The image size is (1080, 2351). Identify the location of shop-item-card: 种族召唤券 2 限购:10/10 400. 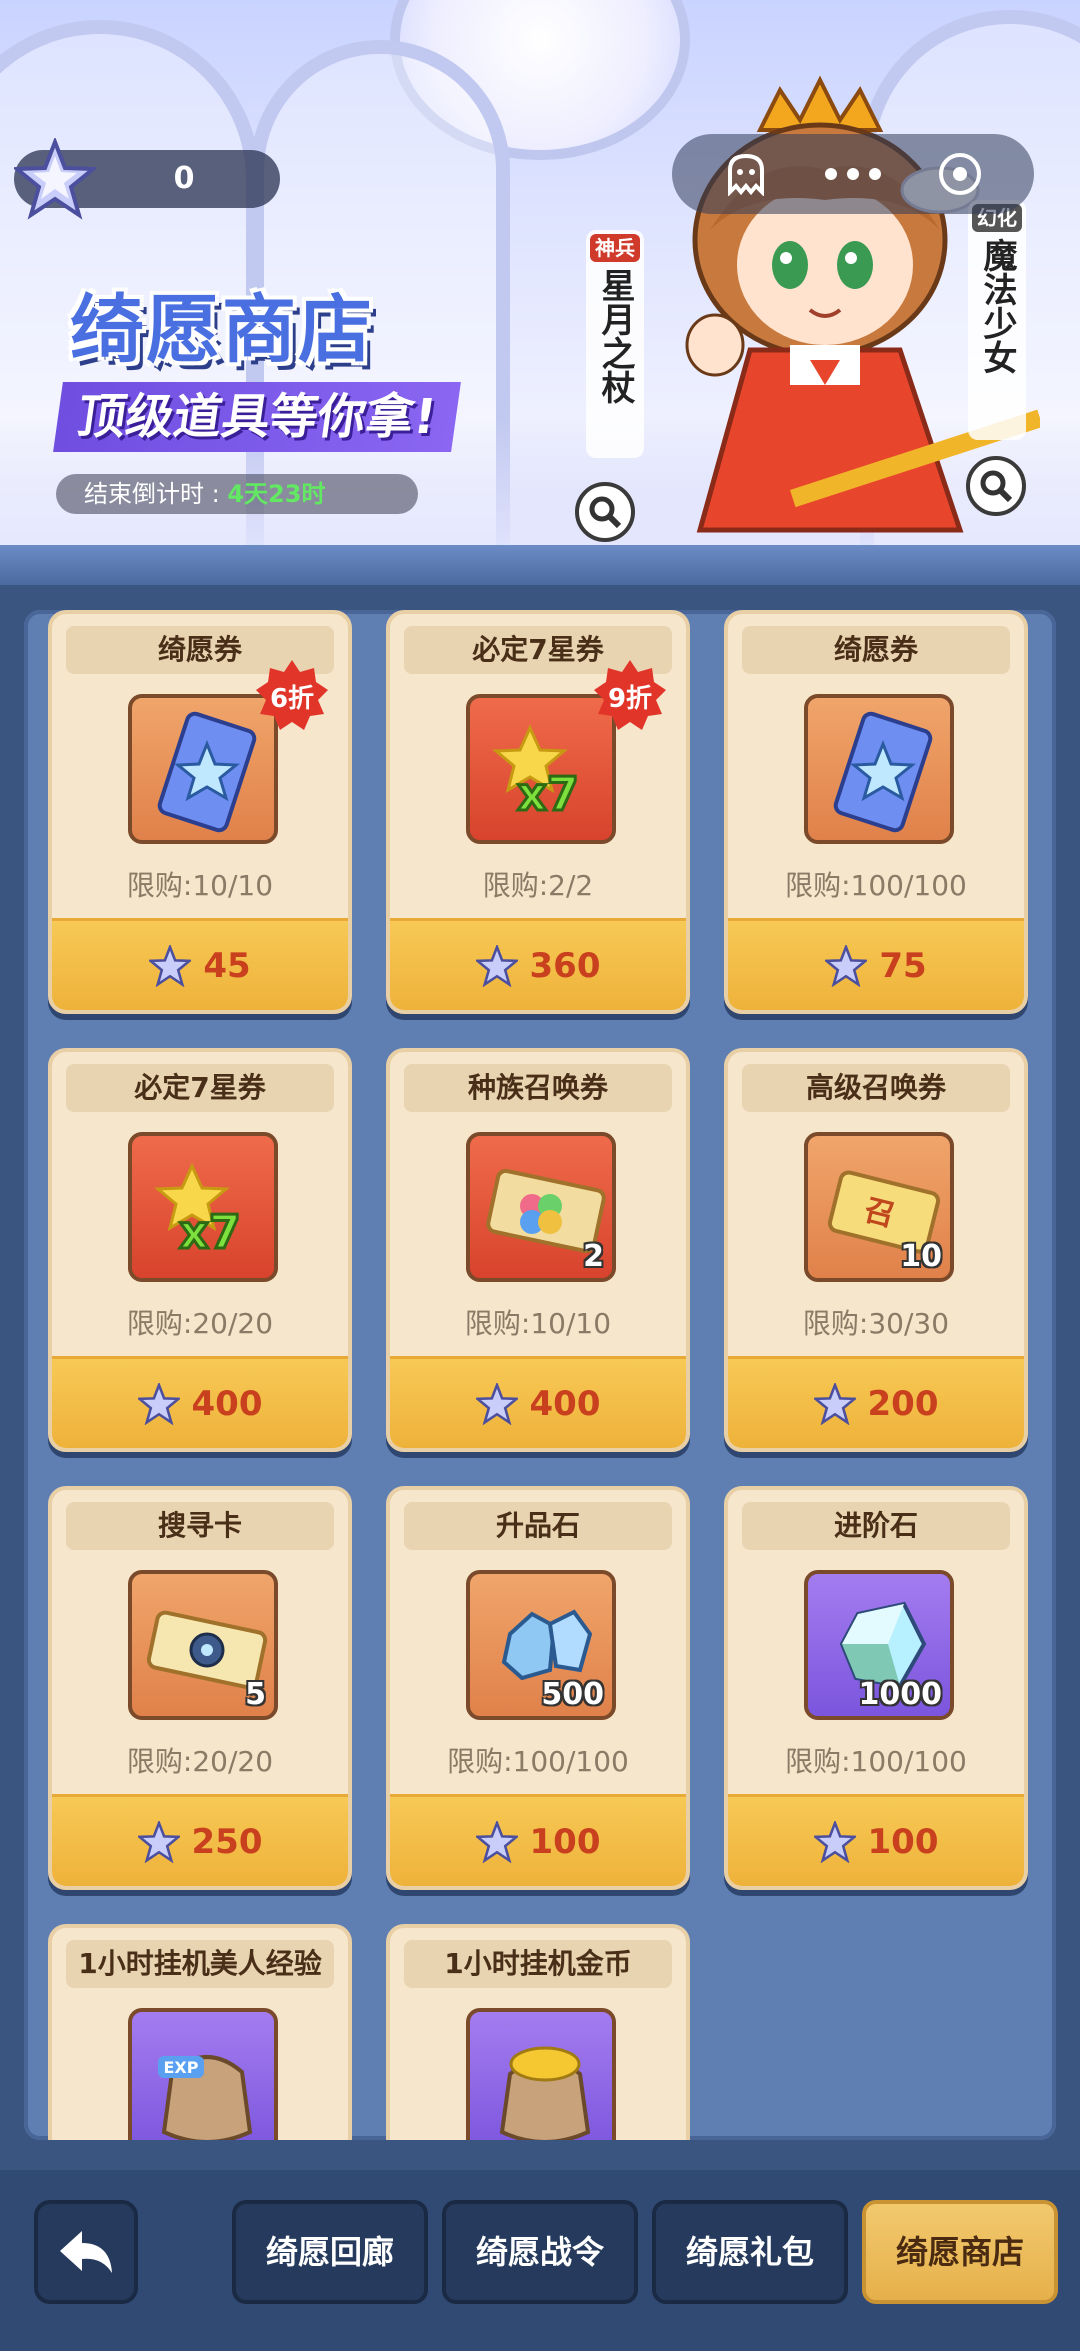
(538, 1250).